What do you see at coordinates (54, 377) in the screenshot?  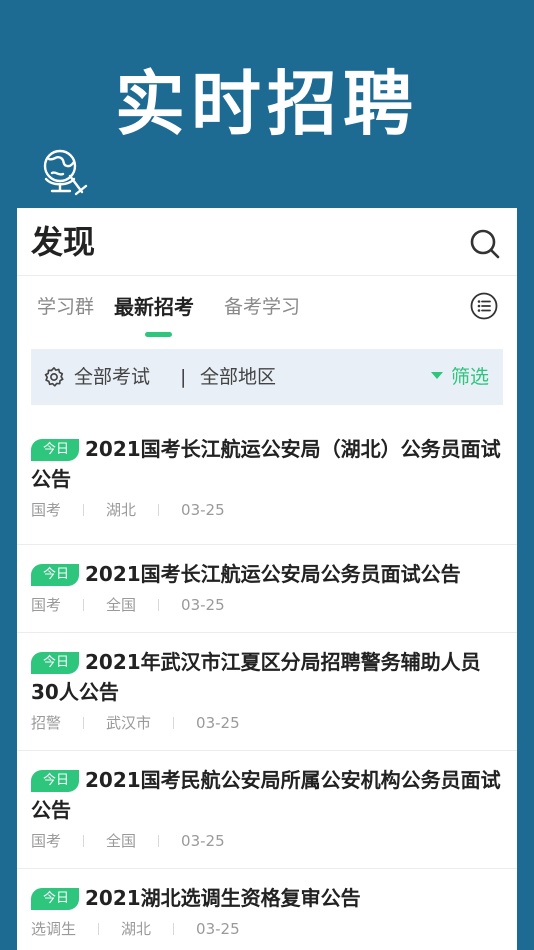 I see `gear-icon` at bounding box center [54, 377].